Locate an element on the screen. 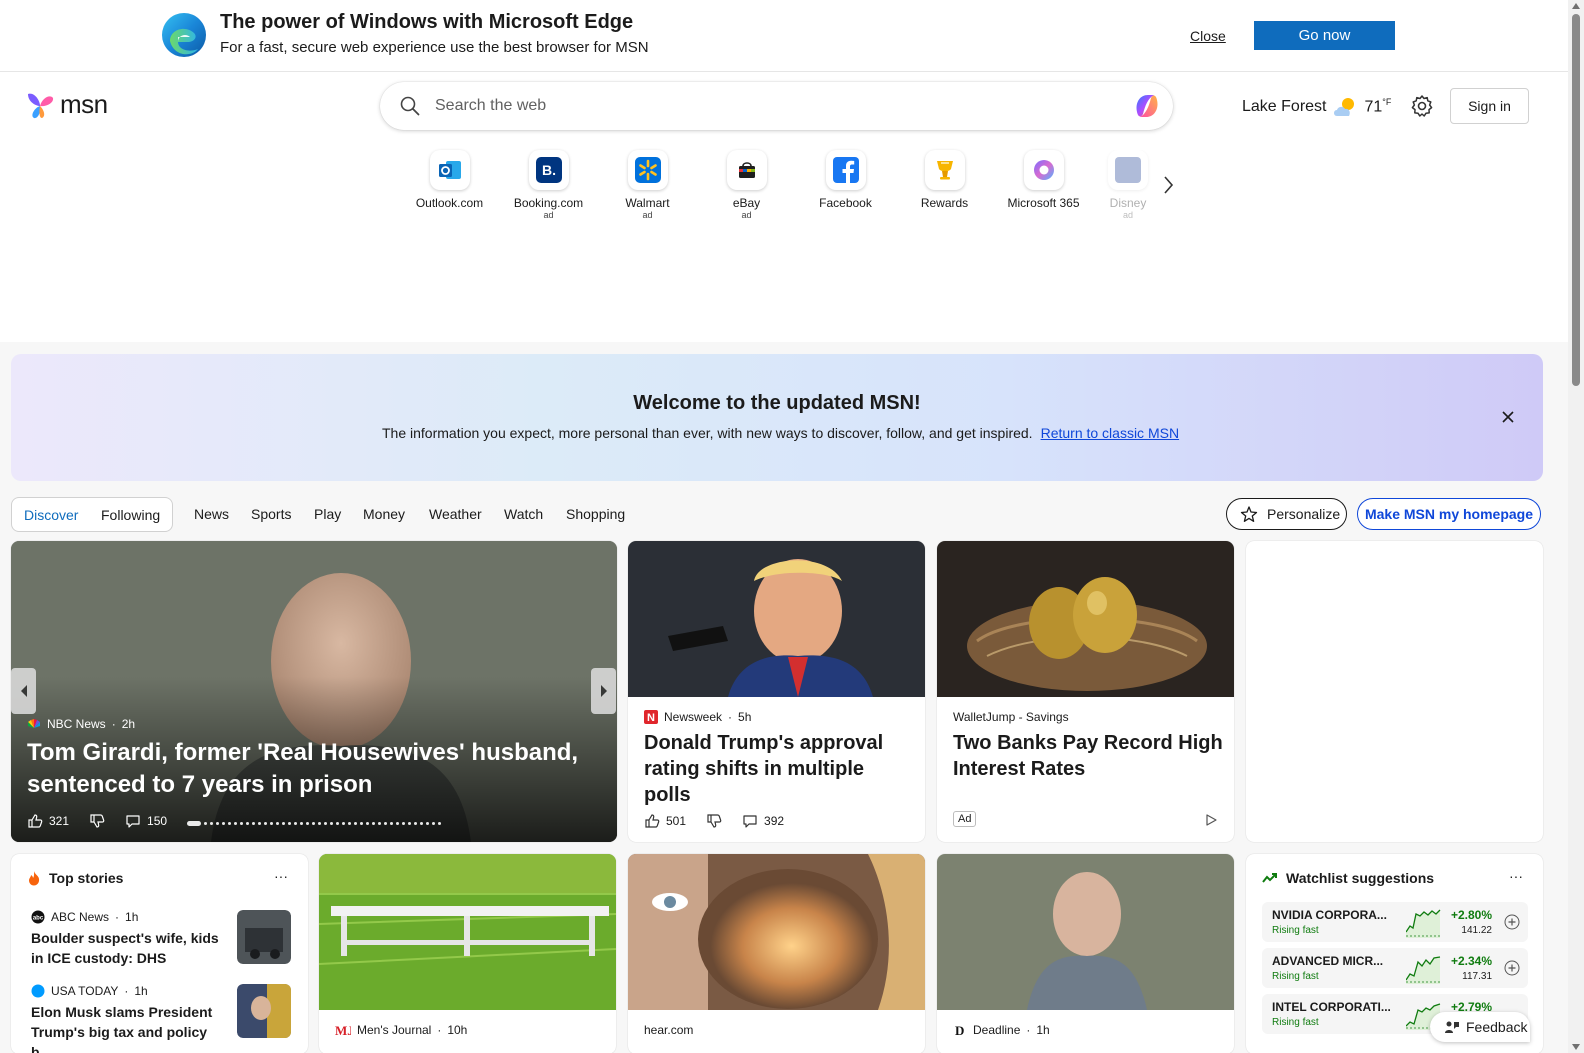  search-box is located at coordinates (776, 106).